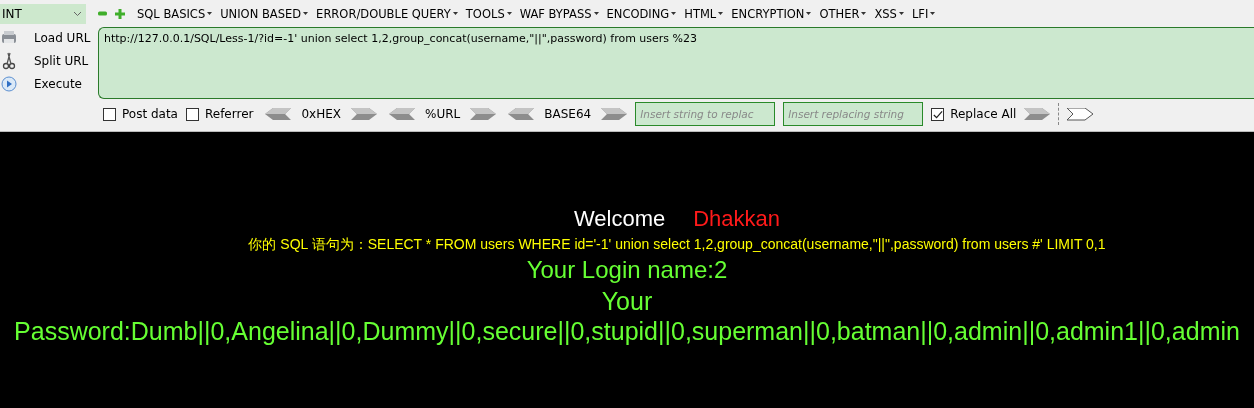  I want to click on menu-item: ENCODING, so click(641, 13).